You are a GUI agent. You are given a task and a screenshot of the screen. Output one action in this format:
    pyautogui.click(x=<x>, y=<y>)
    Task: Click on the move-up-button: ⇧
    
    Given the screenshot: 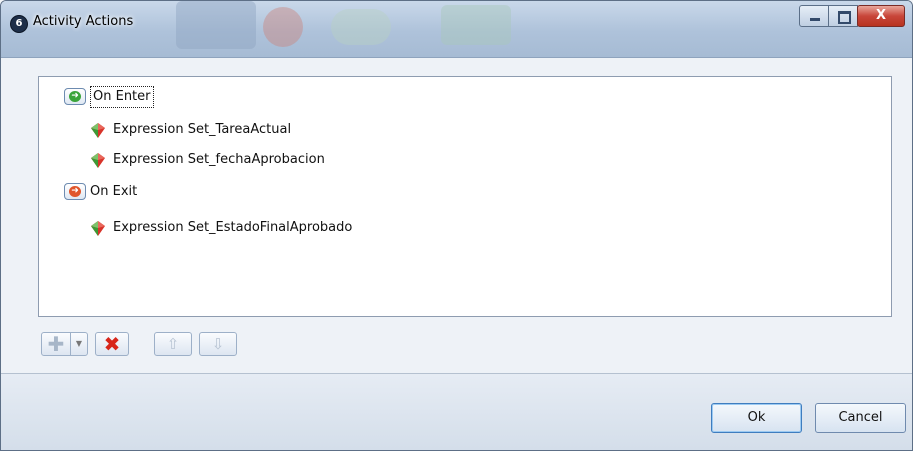 What is the action you would take?
    pyautogui.click(x=173, y=344)
    